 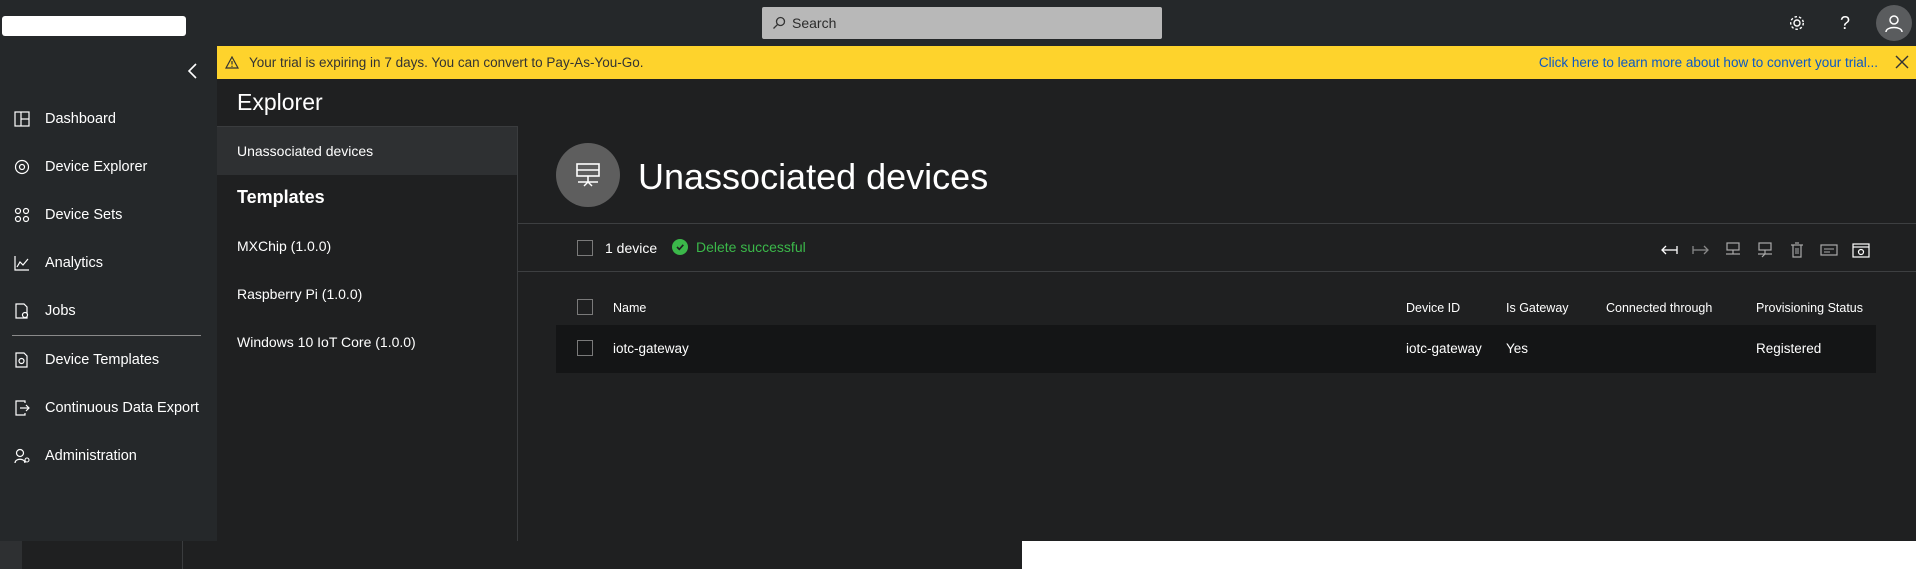 What do you see at coordinates (367, 294) in the screenshot?
I see `template-item-raspberry-pi: Raspberry Pi (1.0.0)` at bounding box center [367, 294].